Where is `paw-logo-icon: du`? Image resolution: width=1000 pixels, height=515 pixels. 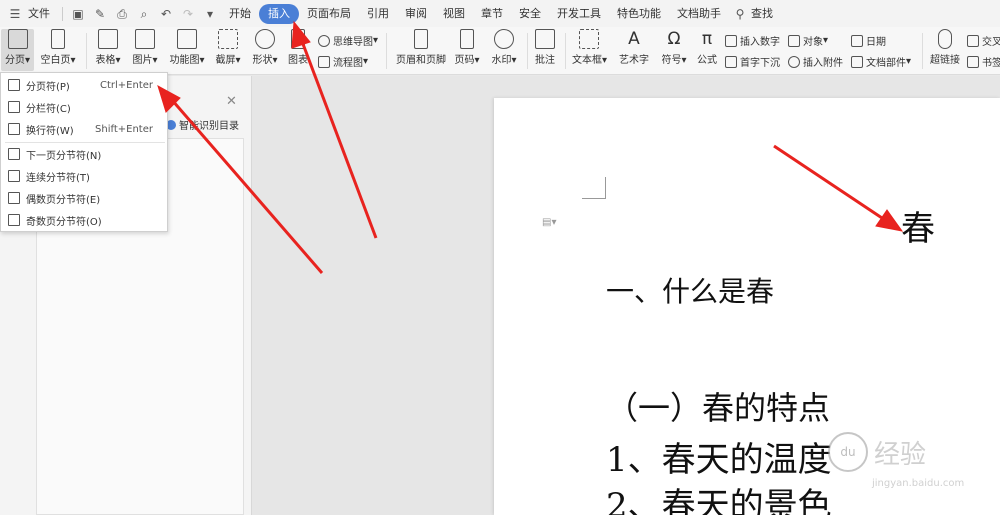
paw-logo-icon: du is located at coordinates (848, 452).